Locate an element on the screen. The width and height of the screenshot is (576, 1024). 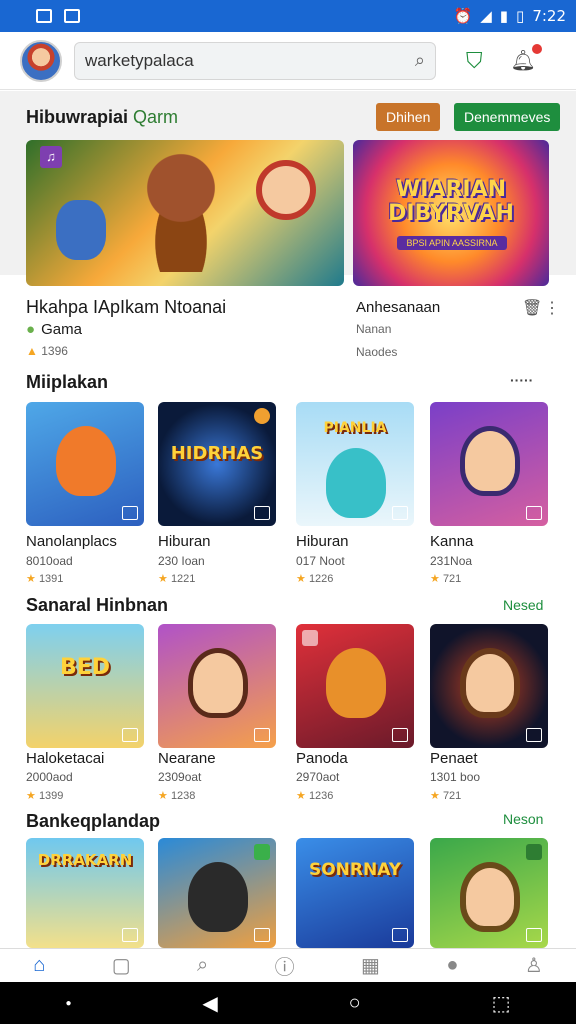
recents-icon: ⬚ is located at coordinates (501, 1003).